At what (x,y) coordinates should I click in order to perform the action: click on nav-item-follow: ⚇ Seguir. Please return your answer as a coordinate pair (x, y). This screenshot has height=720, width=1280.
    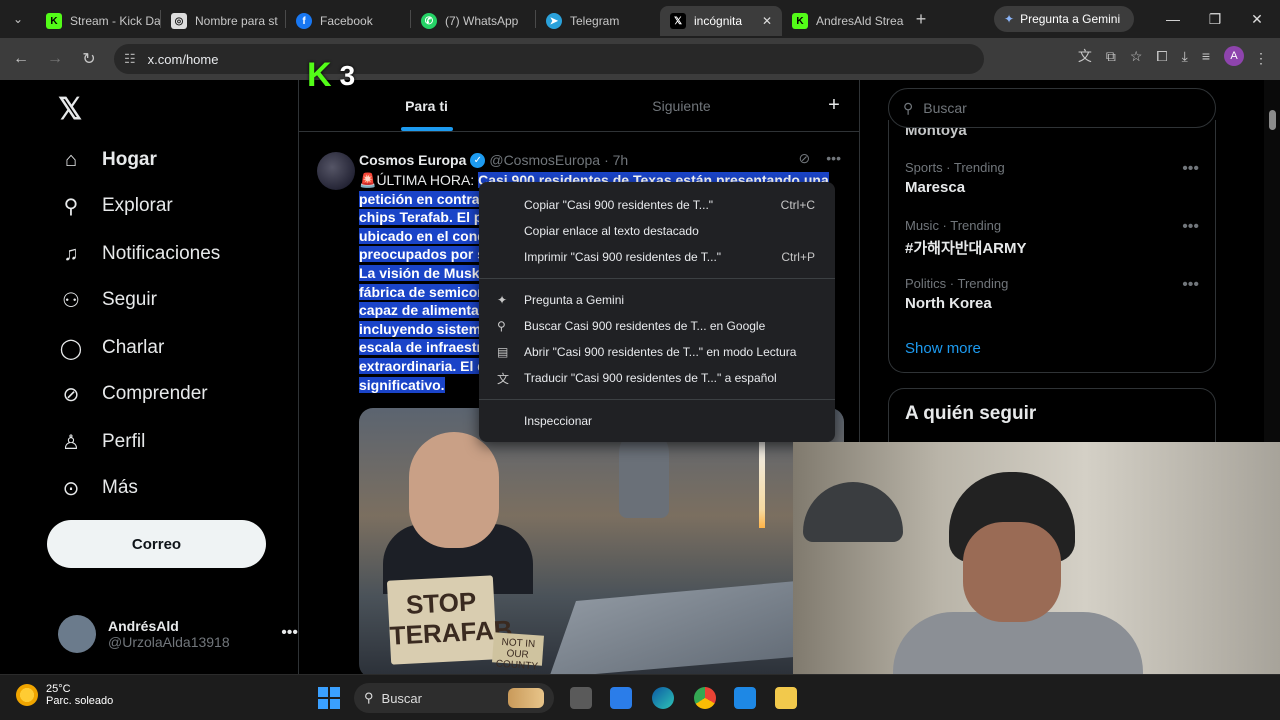
    Looking at the image, I should click on (107, 300).